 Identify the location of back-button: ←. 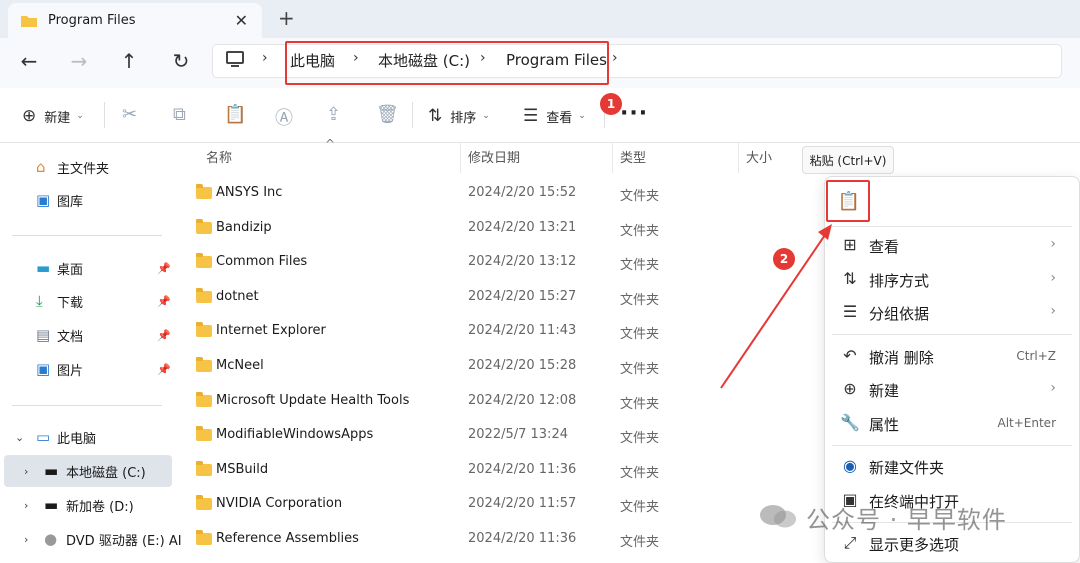
(29, 61).